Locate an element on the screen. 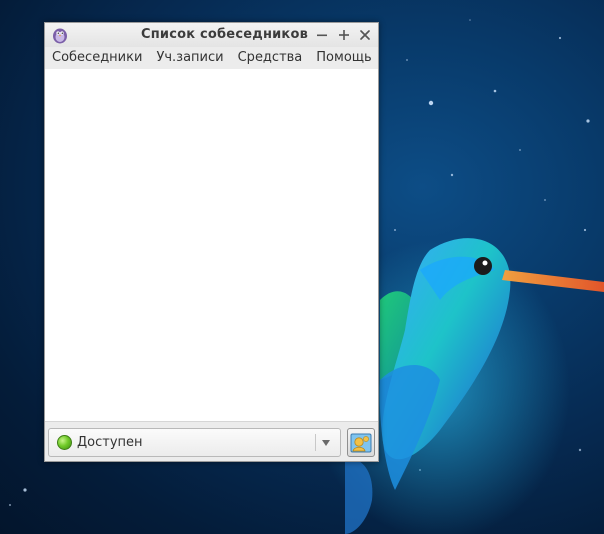  buddy-avatar-icon is located at coordinates (361, 442).